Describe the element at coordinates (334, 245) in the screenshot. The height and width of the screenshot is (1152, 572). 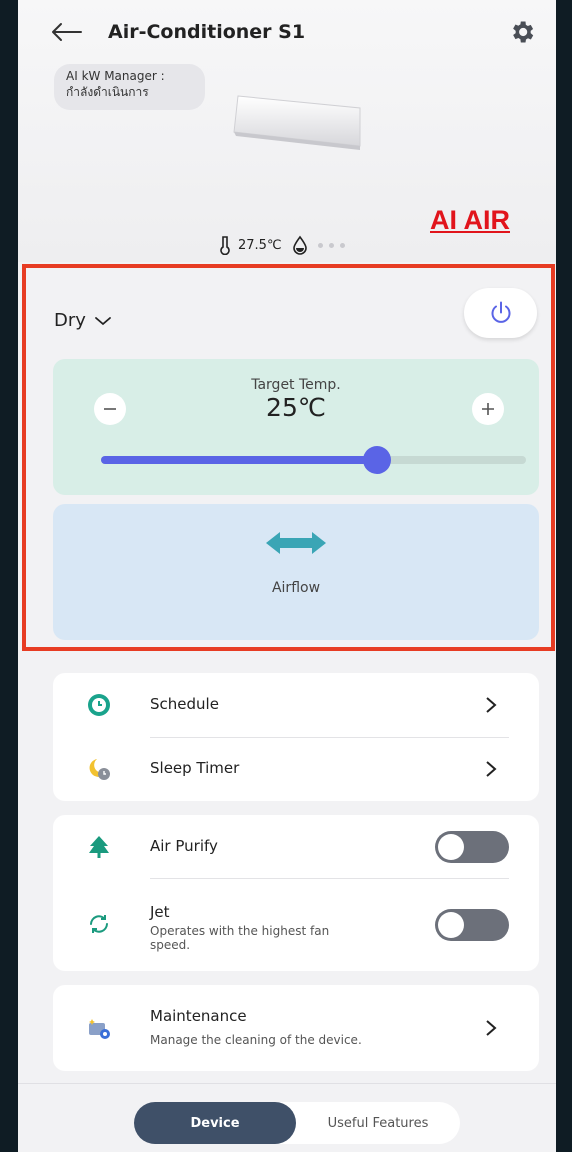
I see `page-dots` at that location.